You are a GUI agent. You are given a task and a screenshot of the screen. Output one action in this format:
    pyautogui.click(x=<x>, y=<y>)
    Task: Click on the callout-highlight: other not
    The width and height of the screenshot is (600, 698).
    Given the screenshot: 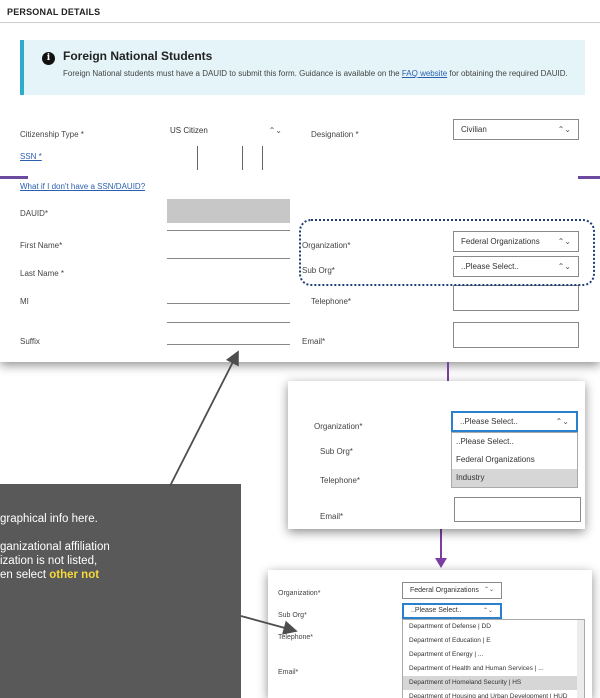 What is the action you would take?
    pyautogui.click(x=74, y=575)
    